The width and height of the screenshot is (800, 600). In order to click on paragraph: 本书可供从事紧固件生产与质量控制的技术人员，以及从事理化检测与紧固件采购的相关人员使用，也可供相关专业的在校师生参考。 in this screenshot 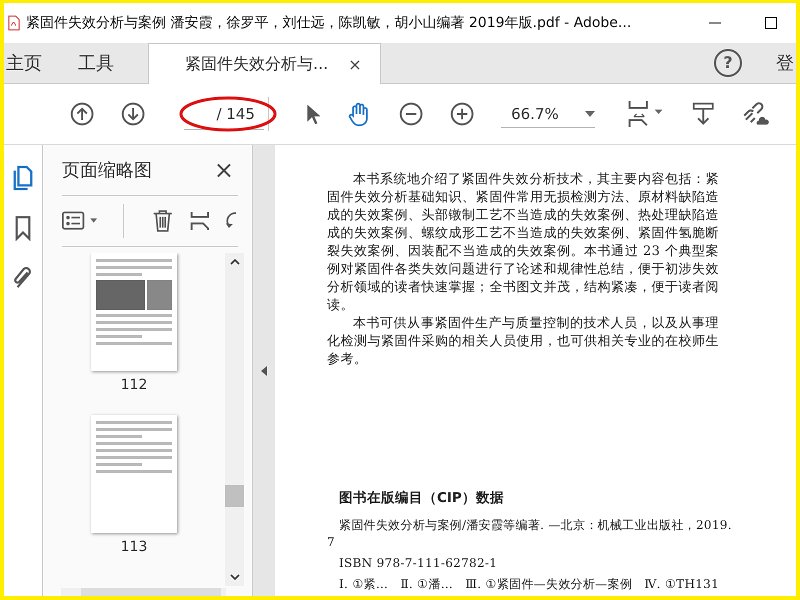, I will do `click(523, 342)`.